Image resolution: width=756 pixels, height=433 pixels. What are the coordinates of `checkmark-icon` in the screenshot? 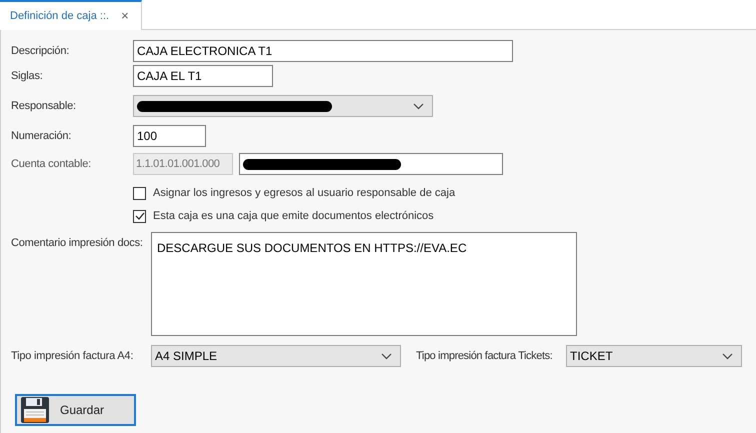 It's located at (139, 216).